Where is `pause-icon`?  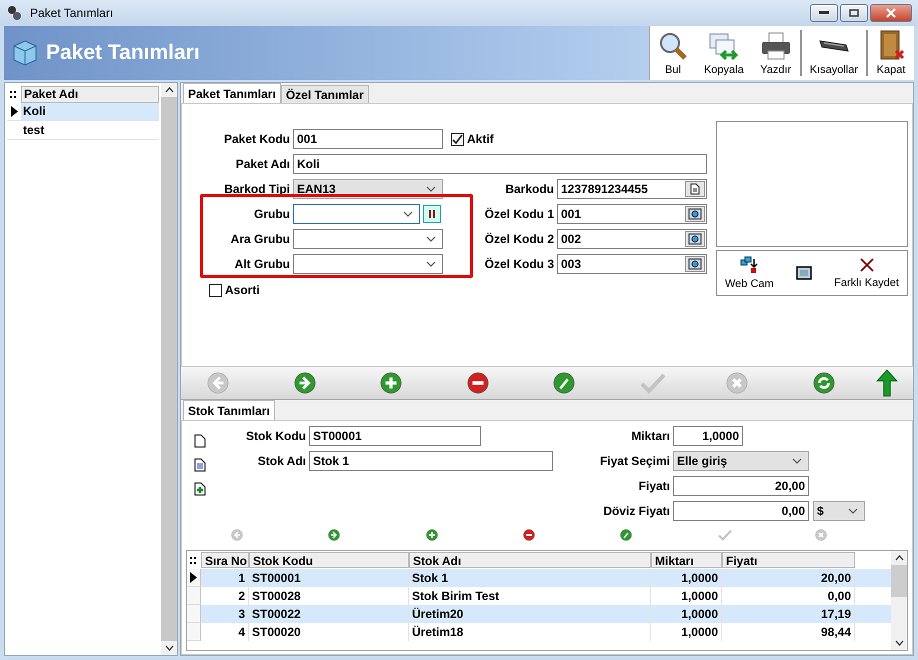 pause-icon is located at coordinates (432, 214).